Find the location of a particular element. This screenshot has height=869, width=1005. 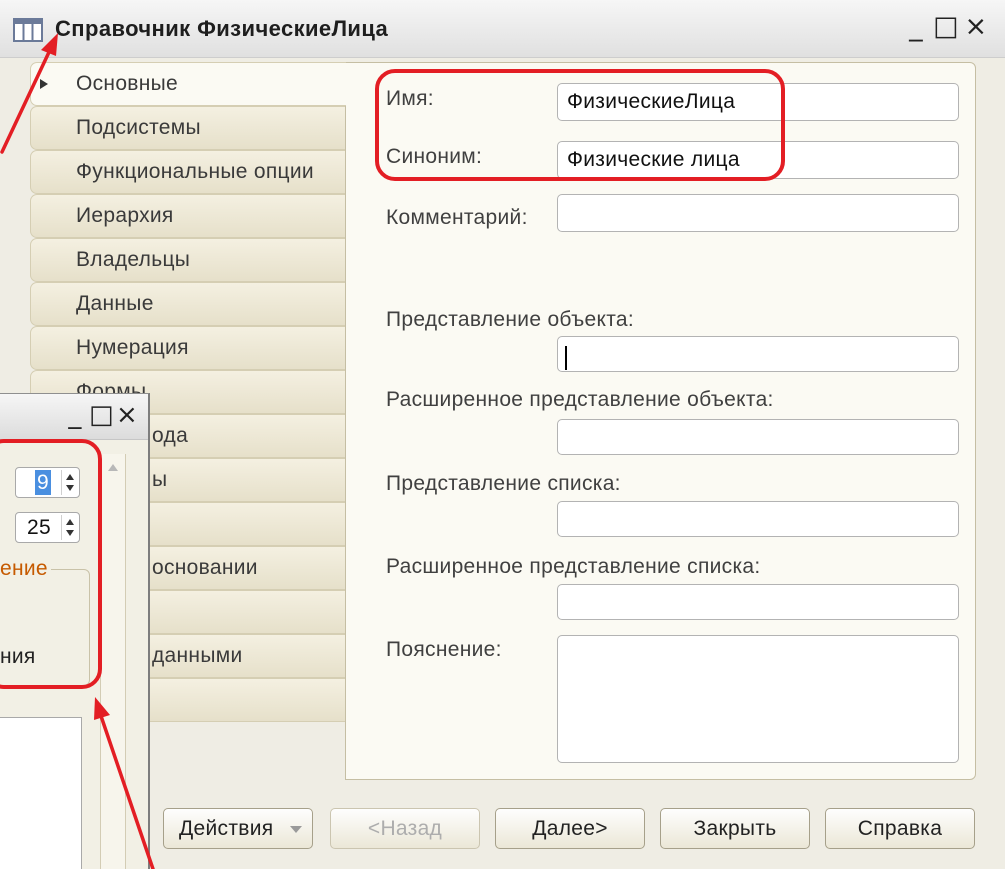

close-dialog-button: Закрыть is located at coordinates (735, 828).